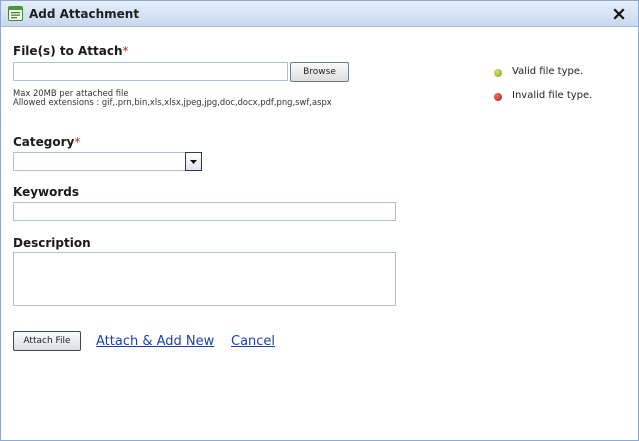 This screenshot has height=441, width=639. Describe the element at coordinates (548, 71) in the screenshot. I see `legend-valid-text: Valid file type.` at that location.